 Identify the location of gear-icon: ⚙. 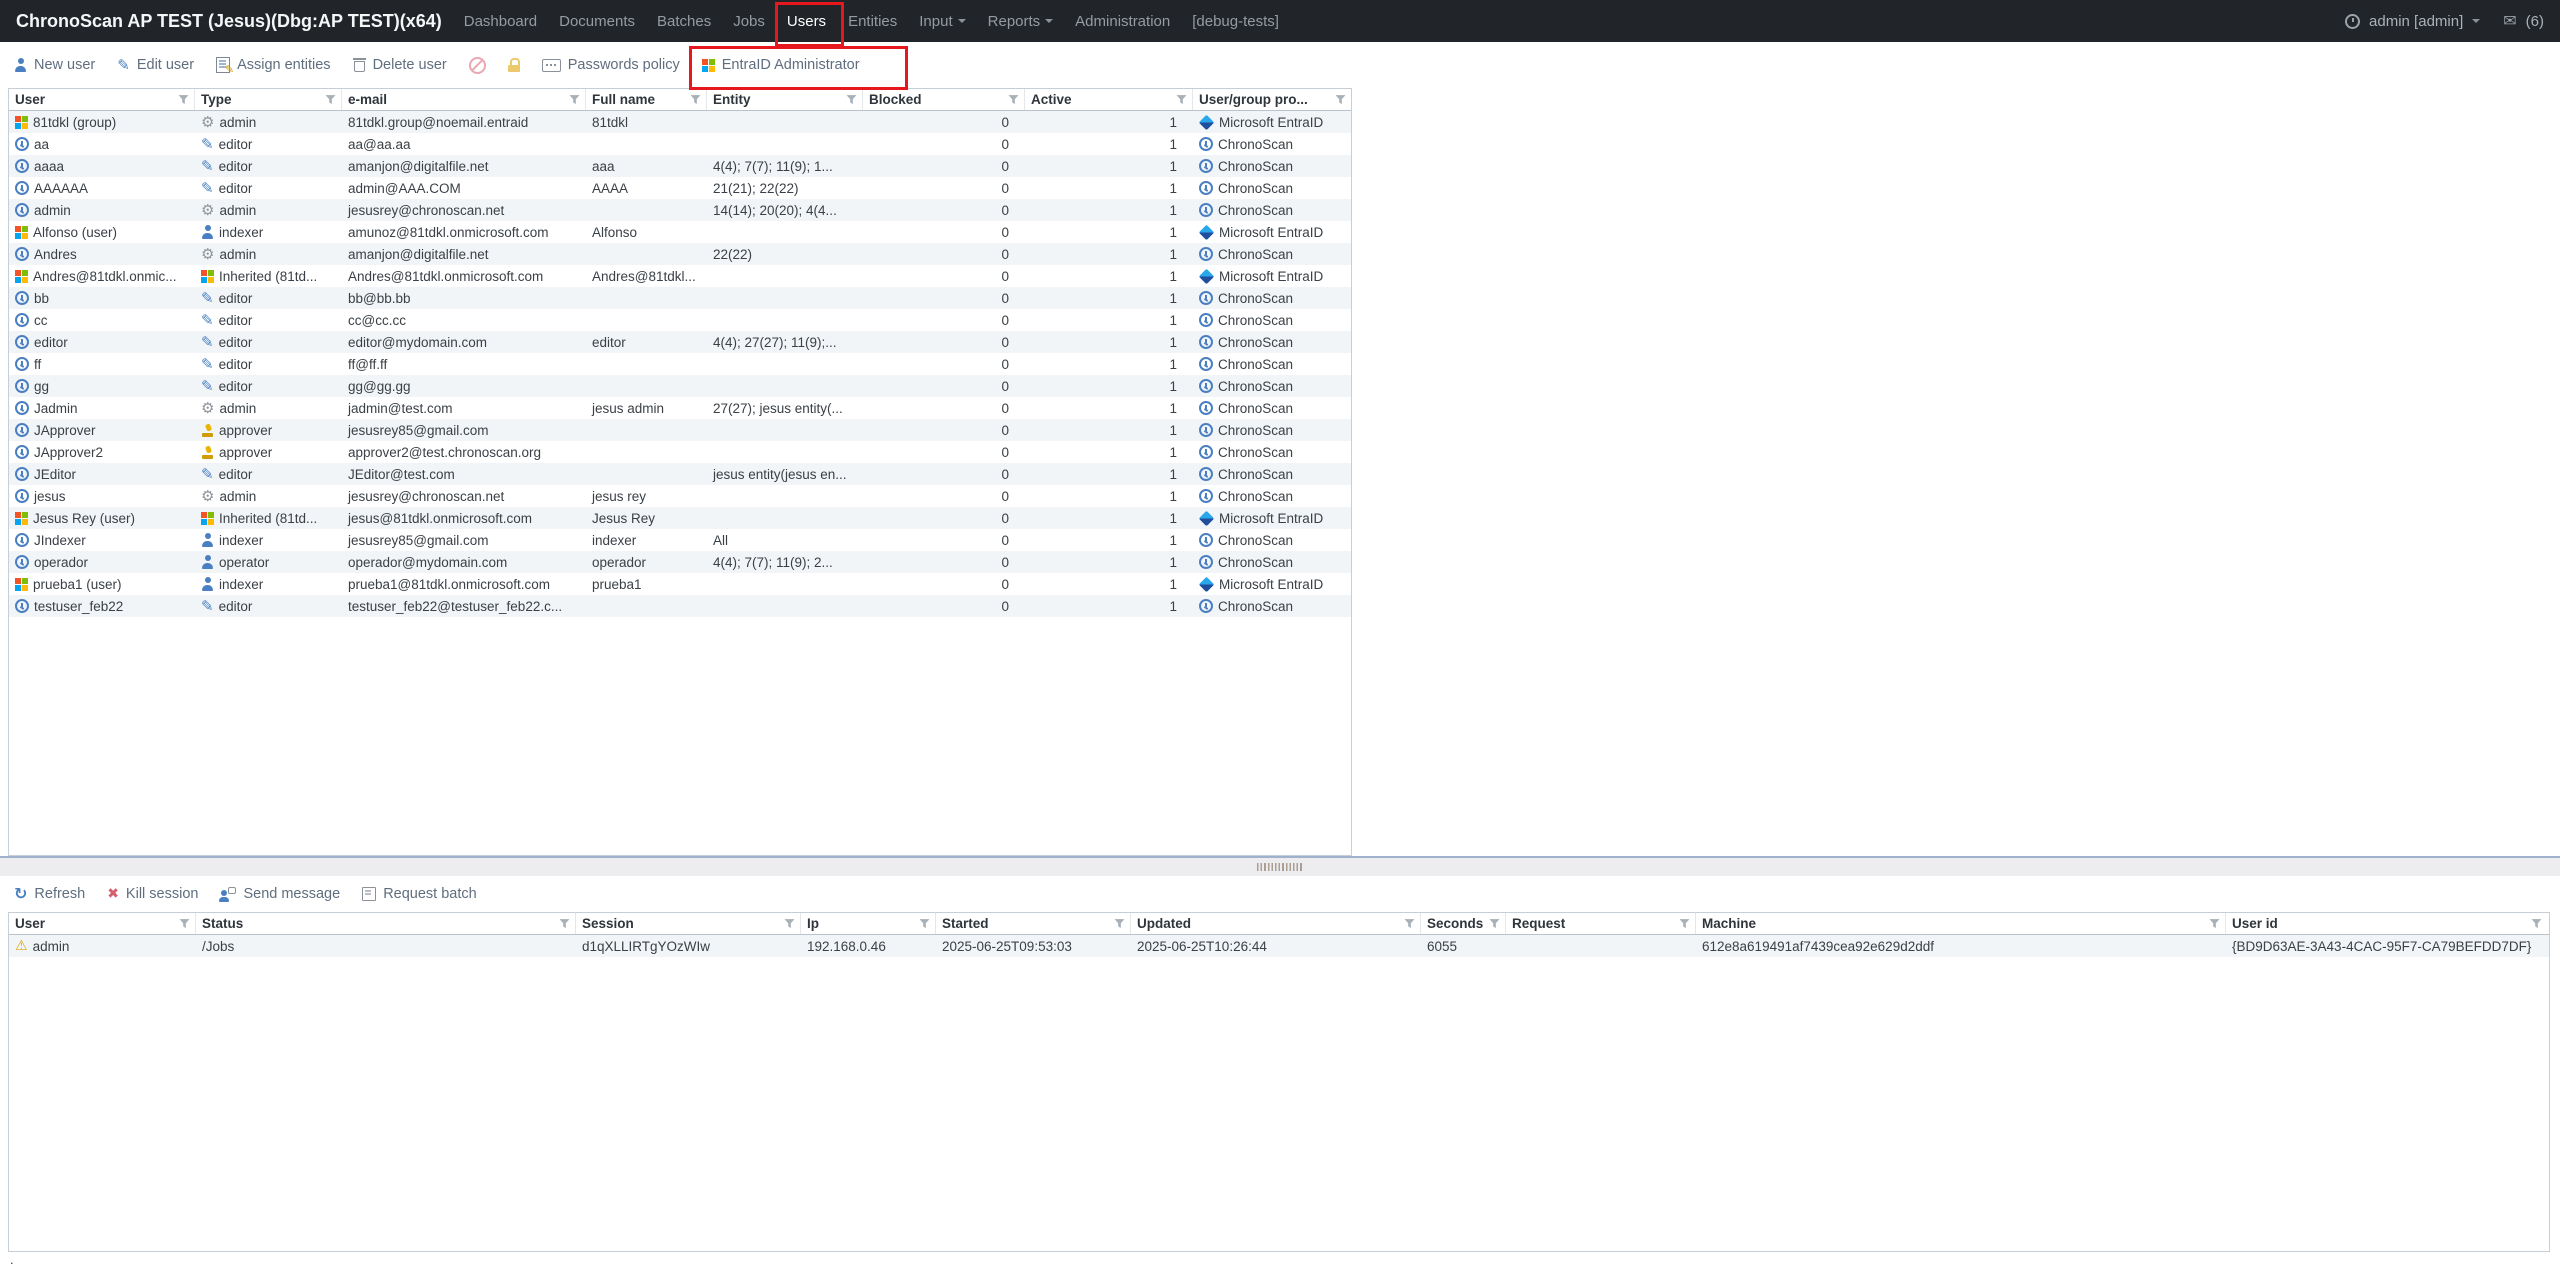
(208, 253).